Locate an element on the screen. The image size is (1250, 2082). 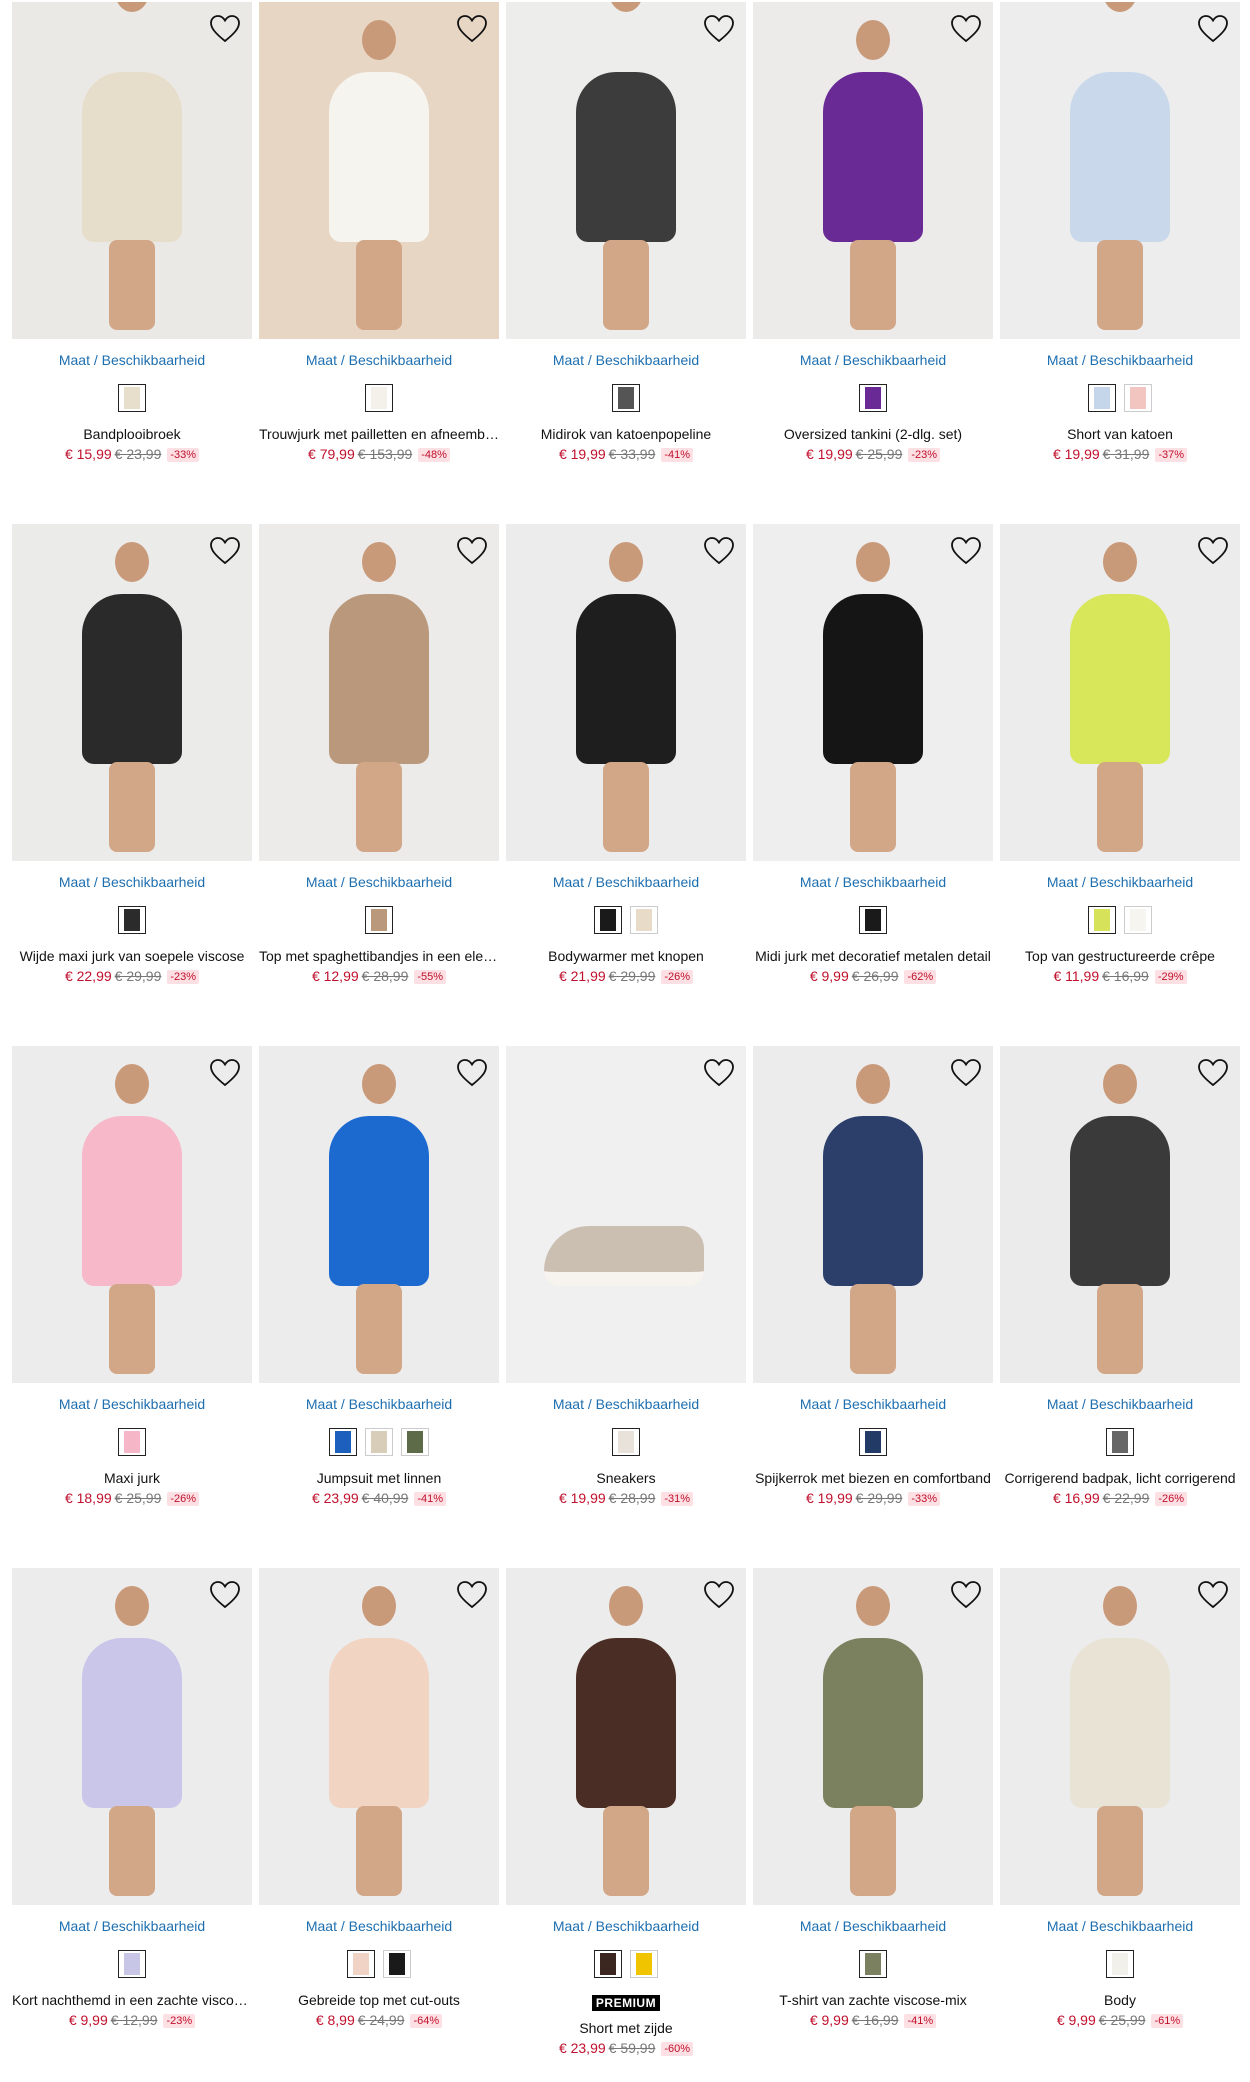
product-title: Corrigerend badpak, licht corrigerend is located at coordinates (1120, 1478).